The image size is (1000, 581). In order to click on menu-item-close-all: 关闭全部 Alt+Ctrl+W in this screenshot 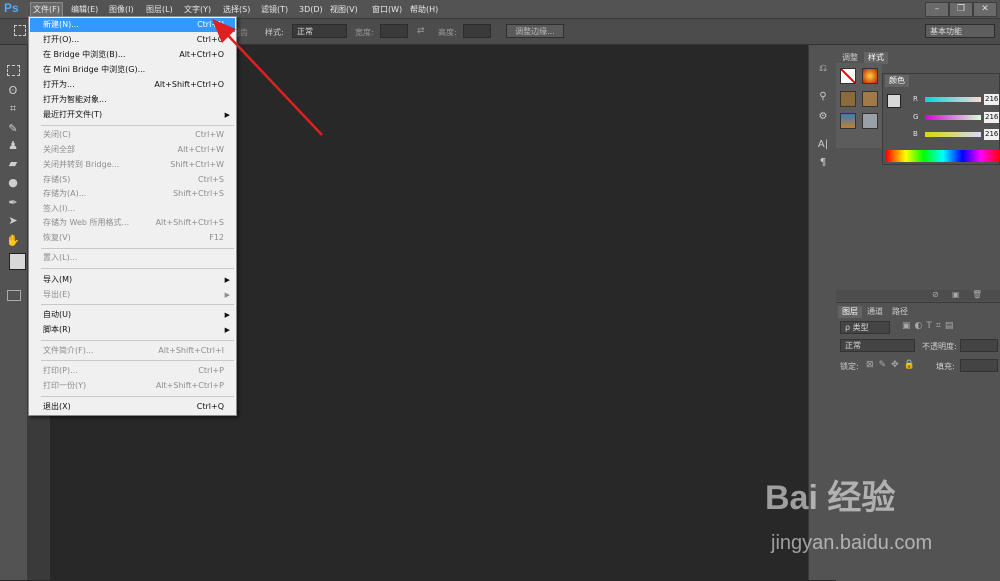, I will do `click(133, 149)`.